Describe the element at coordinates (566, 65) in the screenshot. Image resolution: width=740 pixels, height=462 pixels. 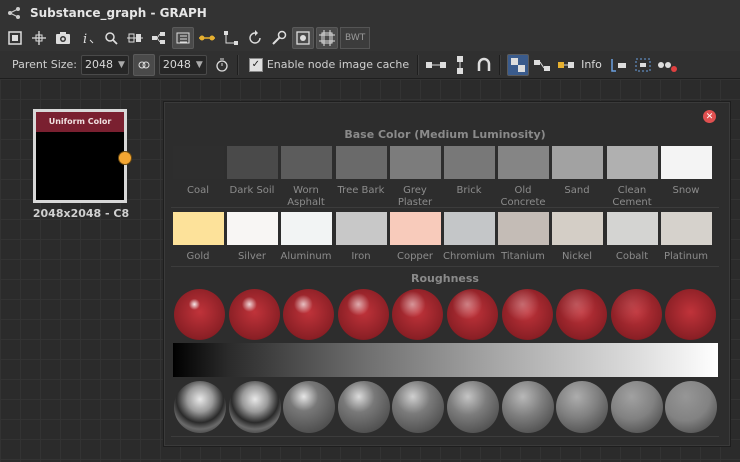
I see `merge-node-icon` at that location.